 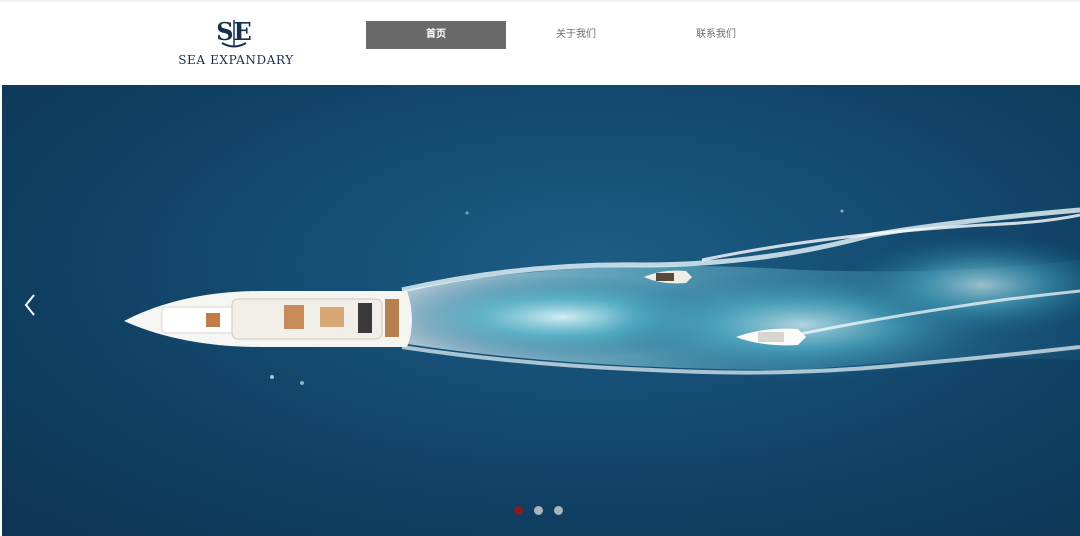 What do you see at coordinates (436, 35) in the screenshot?
I see `nav-item-home: 首页` at bounding box center [436, 35].